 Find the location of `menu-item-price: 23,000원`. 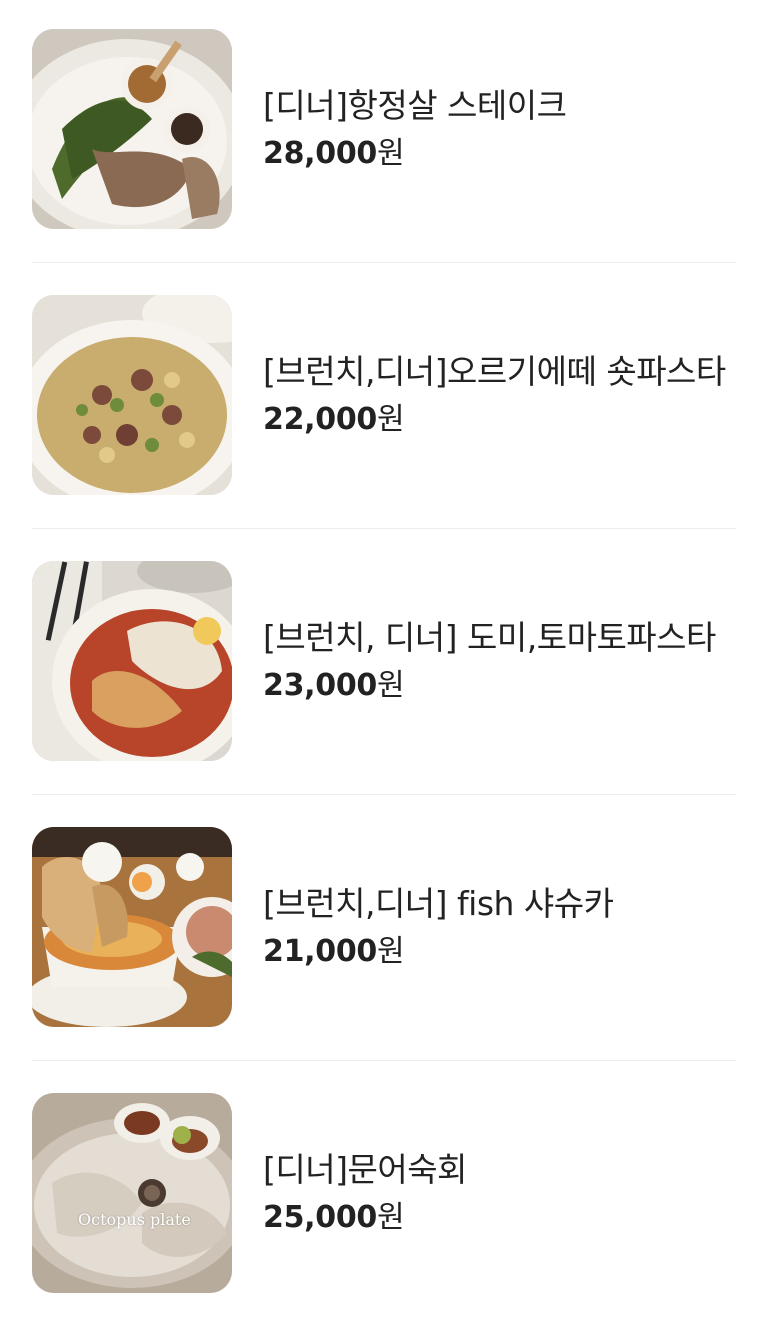

menu-item-price: 23,000원 is located at coordinates (489, 686).